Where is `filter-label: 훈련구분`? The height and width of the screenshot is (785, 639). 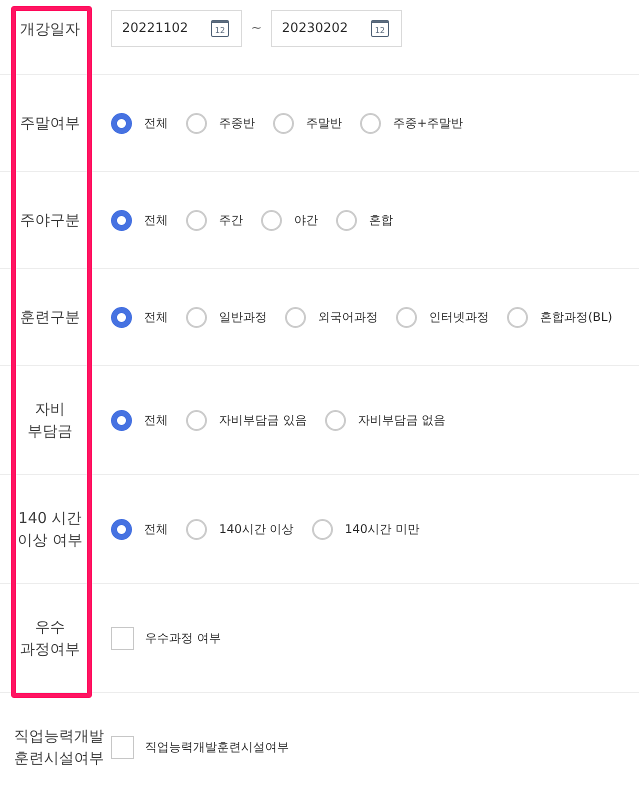
filter-label: 훈련구분 is located at coordinates (50, 317).